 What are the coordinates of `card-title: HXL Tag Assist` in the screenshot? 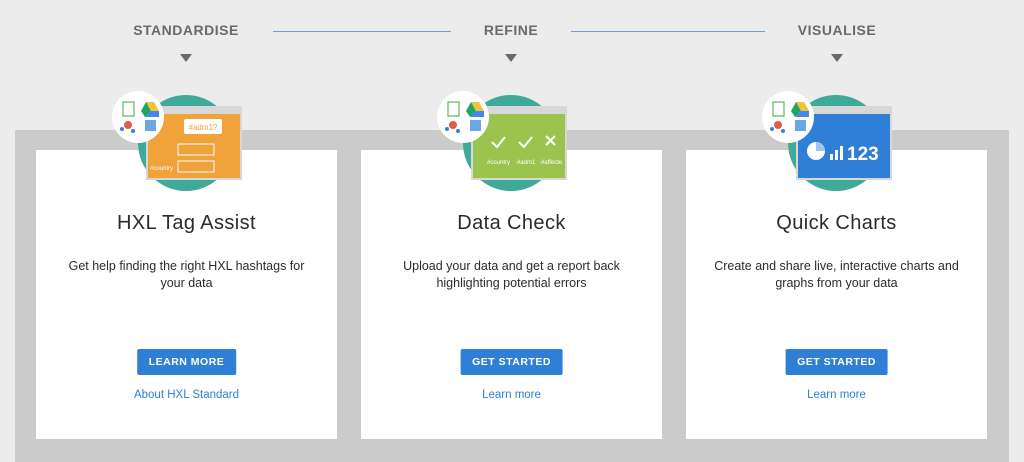 It's located at (186, 223).